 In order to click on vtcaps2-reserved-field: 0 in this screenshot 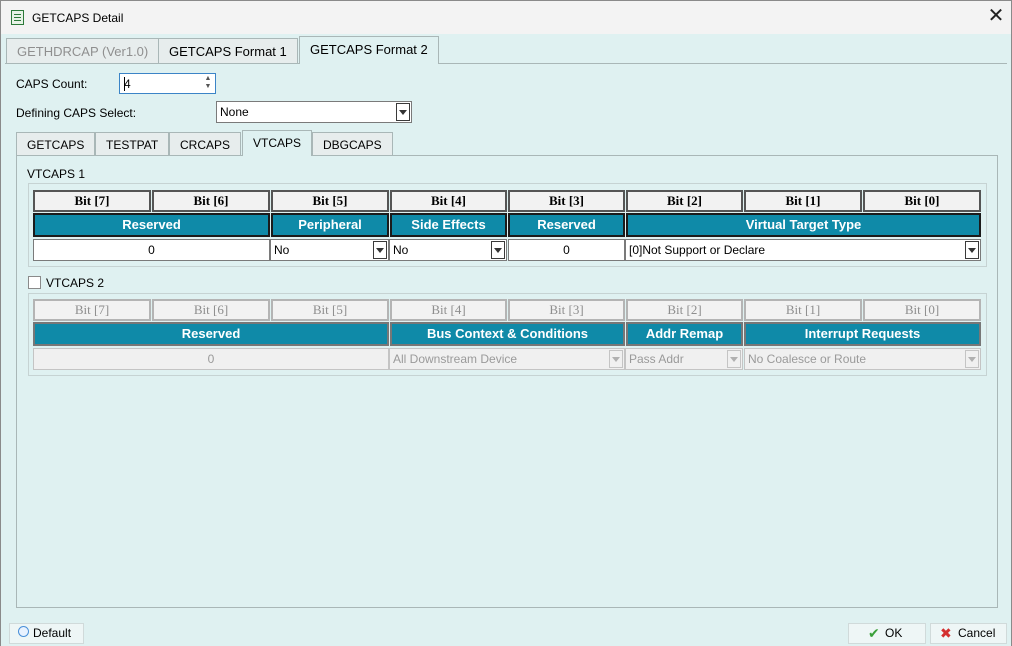, I will do `click(211, 359)`.